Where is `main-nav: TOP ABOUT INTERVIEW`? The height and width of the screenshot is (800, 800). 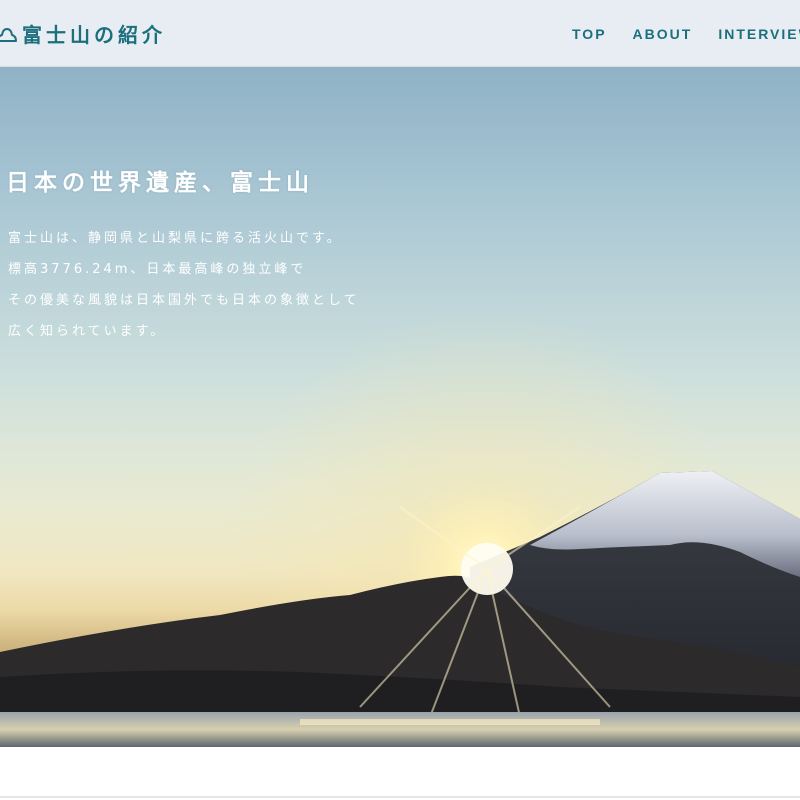
main-nav: TOP ABOUT INTERVIEW is located at coordinates (686, 33).